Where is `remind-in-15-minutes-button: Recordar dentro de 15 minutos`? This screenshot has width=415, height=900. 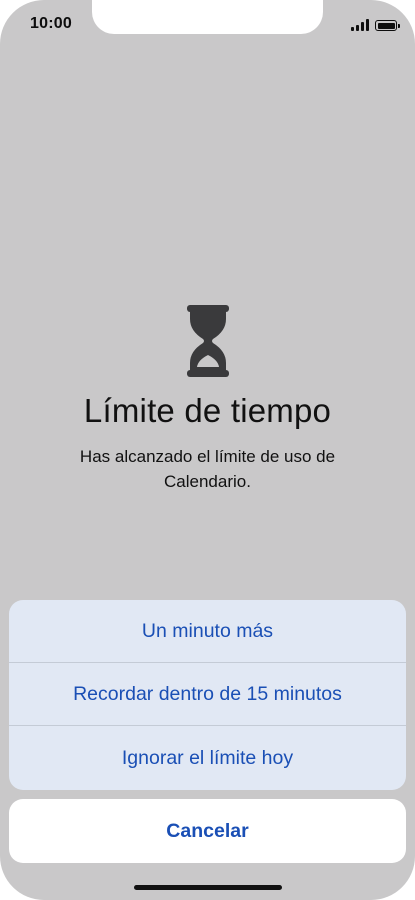
remind-in-15-minutes-button: Recordar dentro de 15 minutos is located at coordinates (207, 694).